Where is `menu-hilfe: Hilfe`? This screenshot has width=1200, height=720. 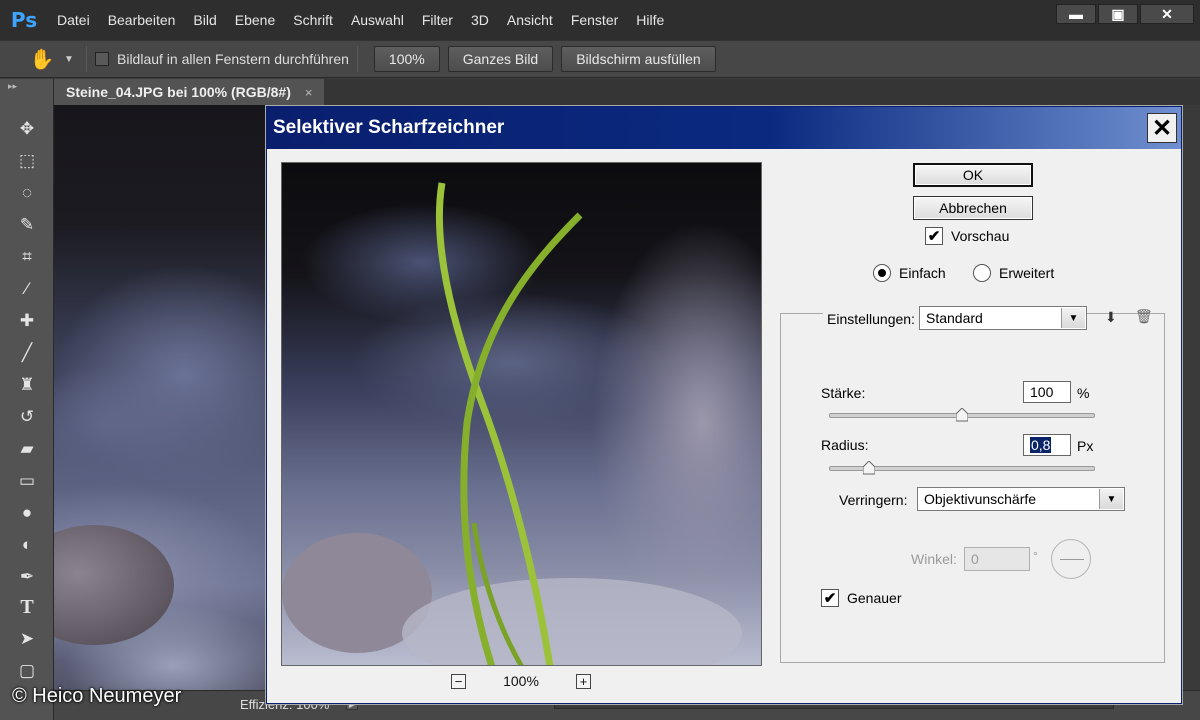 menu-hilfe: Hilfe is located at coordinates (650, 20).